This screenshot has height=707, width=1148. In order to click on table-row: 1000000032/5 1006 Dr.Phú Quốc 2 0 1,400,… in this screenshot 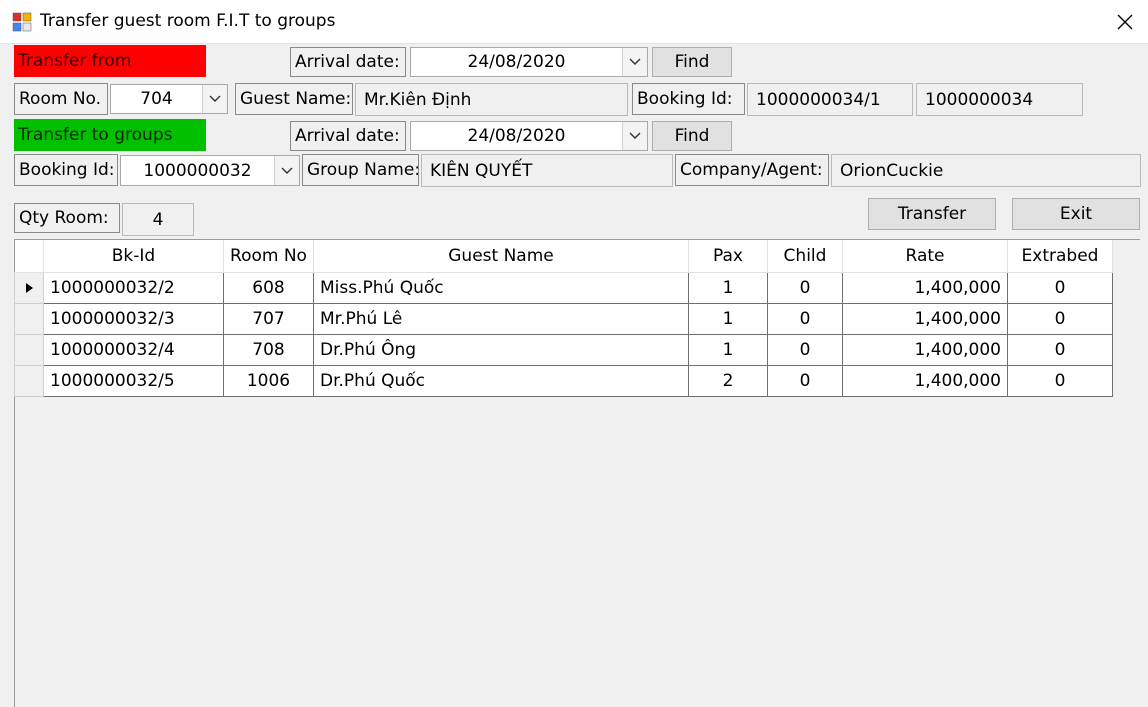, I will do `click(563, 381)`.